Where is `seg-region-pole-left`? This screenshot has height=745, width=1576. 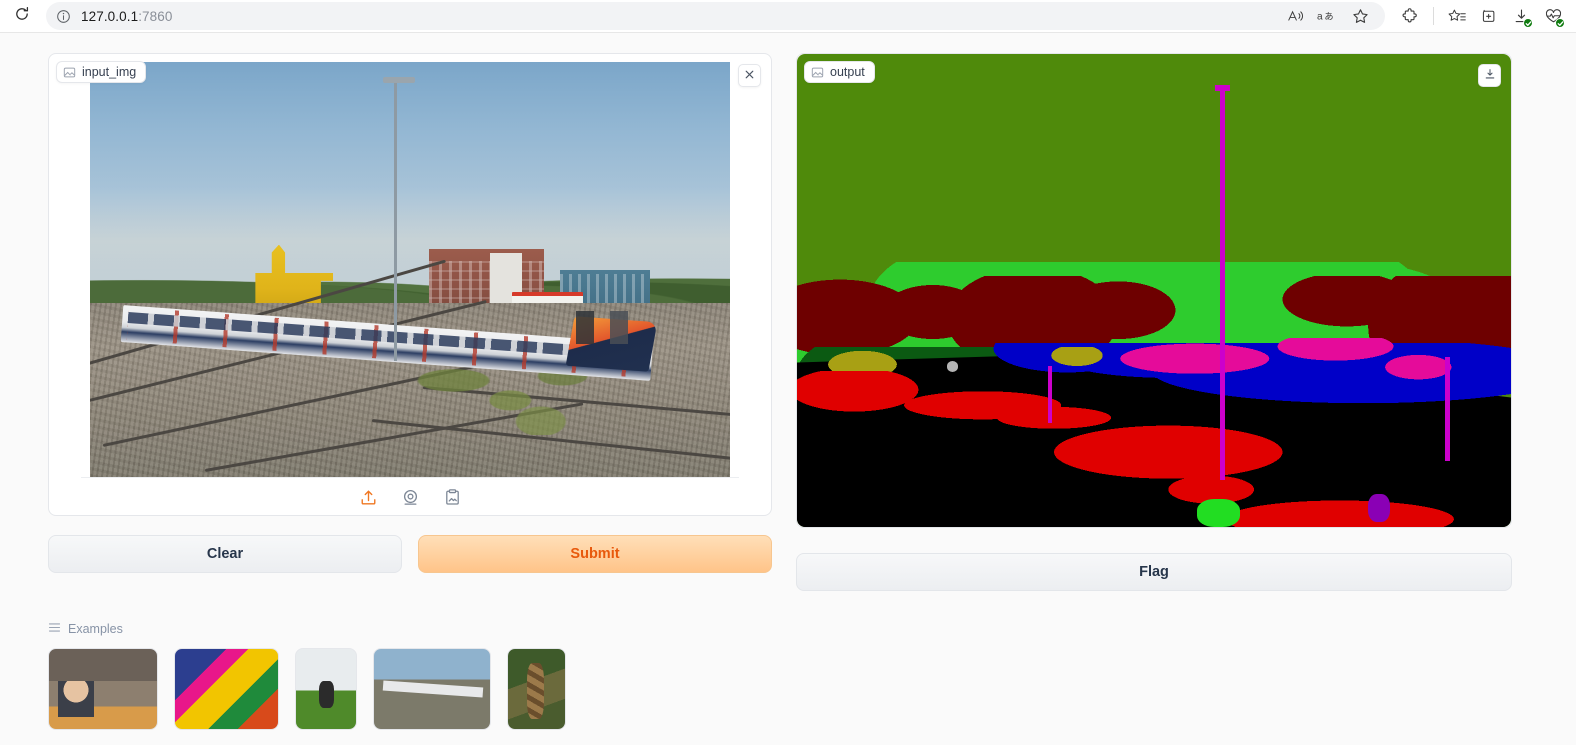 seg-region-pole-left is located at coordinates (1050, 394).